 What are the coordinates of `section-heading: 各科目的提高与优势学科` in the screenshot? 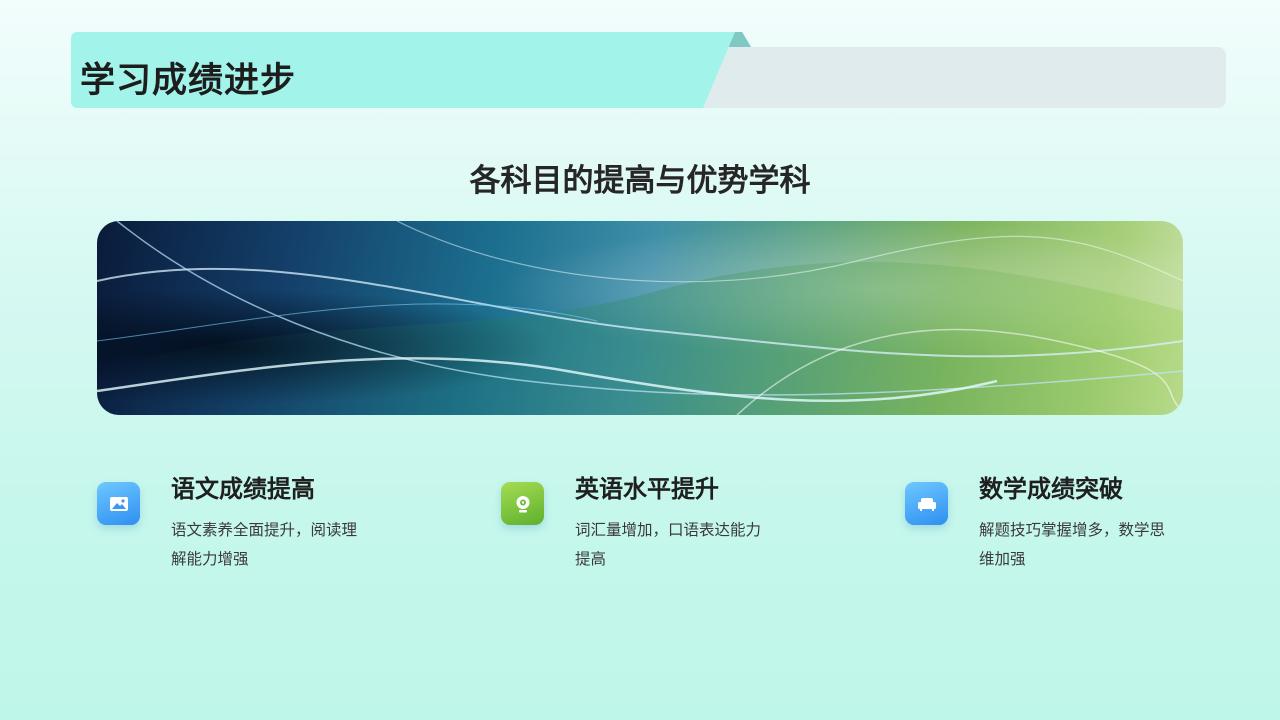 It's located at (640, 181).